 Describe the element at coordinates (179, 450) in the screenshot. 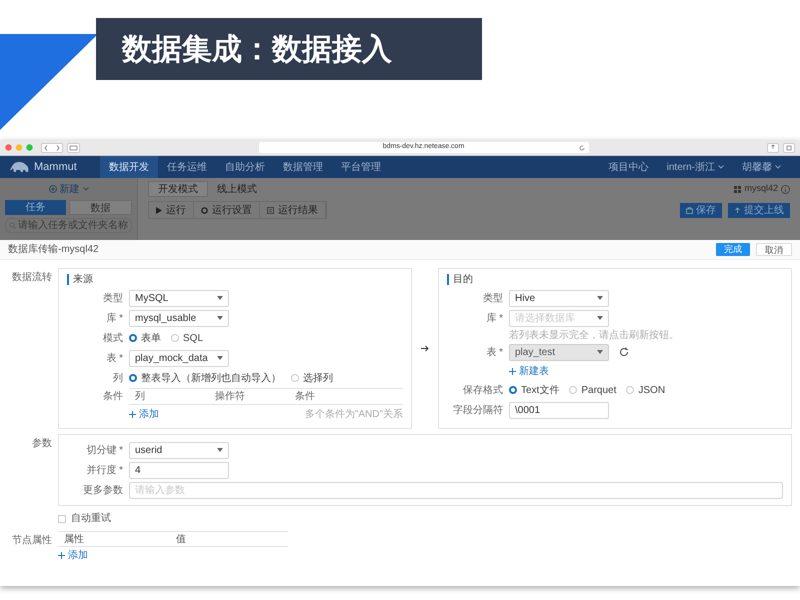

I see `select-field: userid` at that location.